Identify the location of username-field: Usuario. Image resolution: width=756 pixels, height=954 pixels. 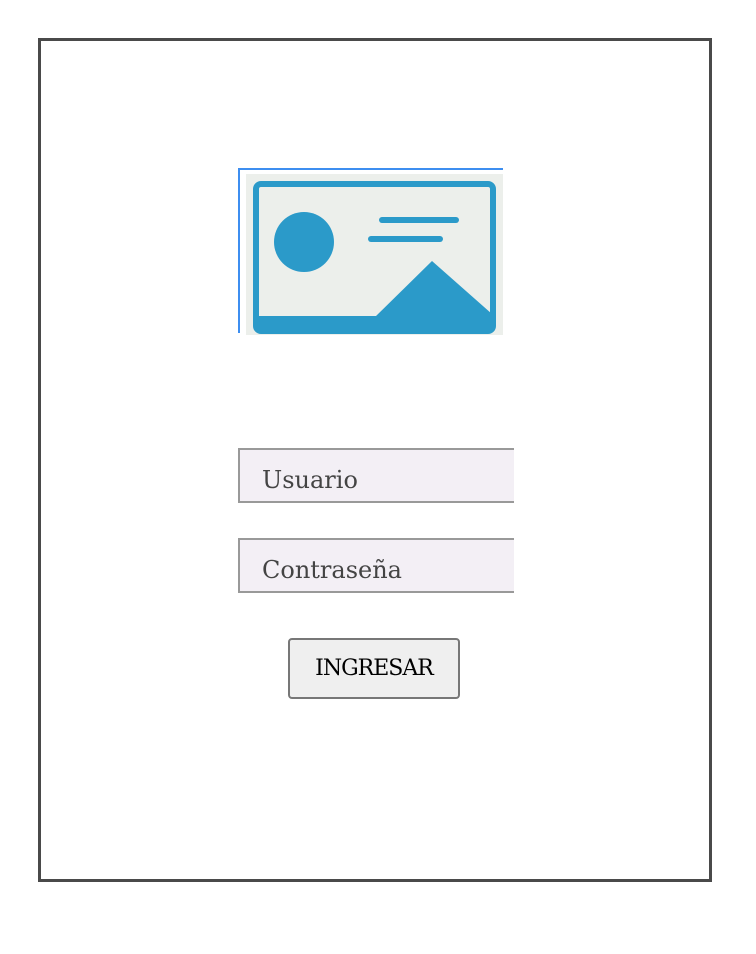
(376, 475).